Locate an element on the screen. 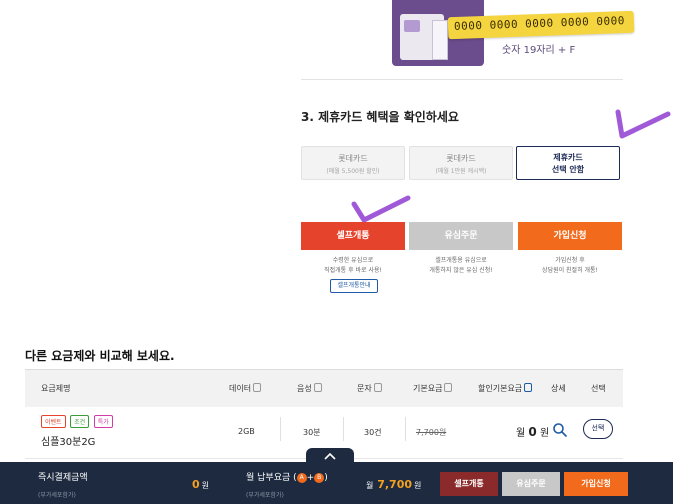  tag-condition: 조건 is located at coordinates (80, 421).